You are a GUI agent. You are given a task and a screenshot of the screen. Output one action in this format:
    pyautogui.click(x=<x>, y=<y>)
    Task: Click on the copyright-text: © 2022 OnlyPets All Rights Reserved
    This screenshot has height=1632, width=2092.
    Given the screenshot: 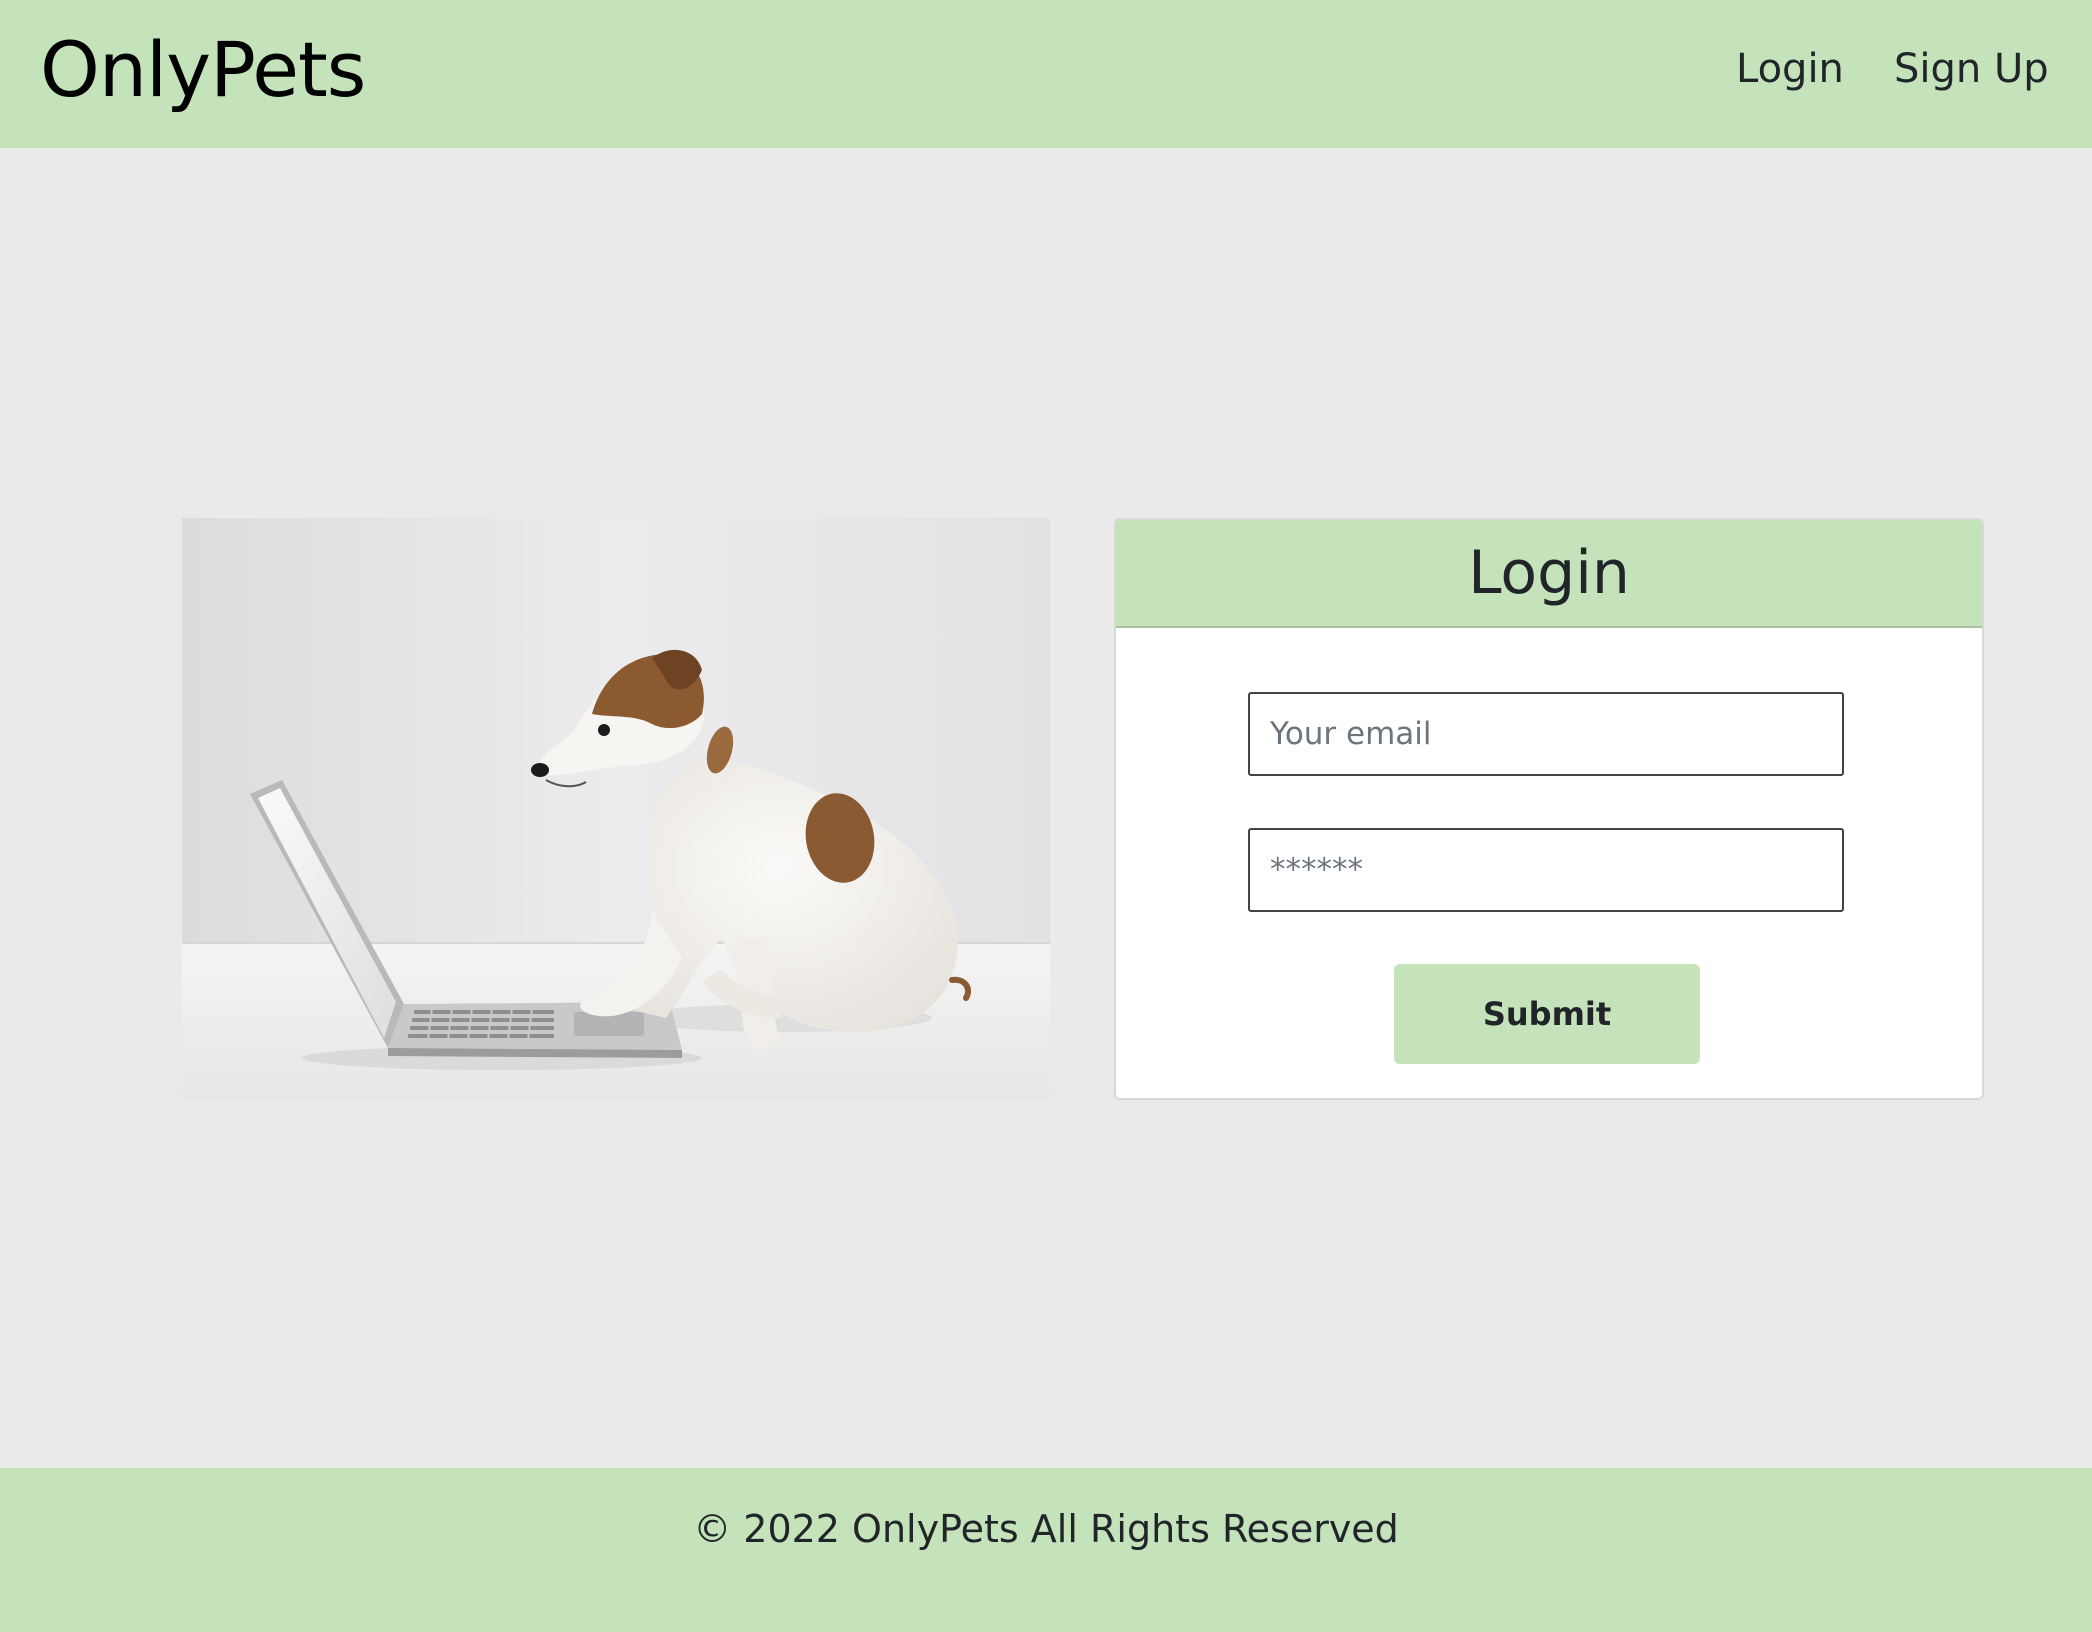 What is the action you would take?
    pyautogui.click(x=1046, y=1529)
    